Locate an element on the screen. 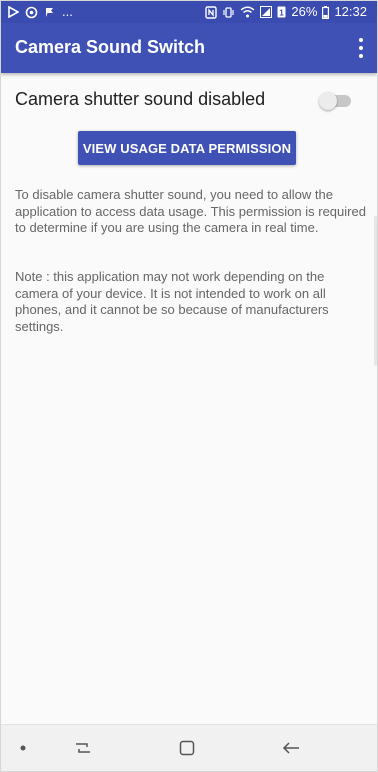  sim-1-icon: 1 is located at coordinates (281, 12).